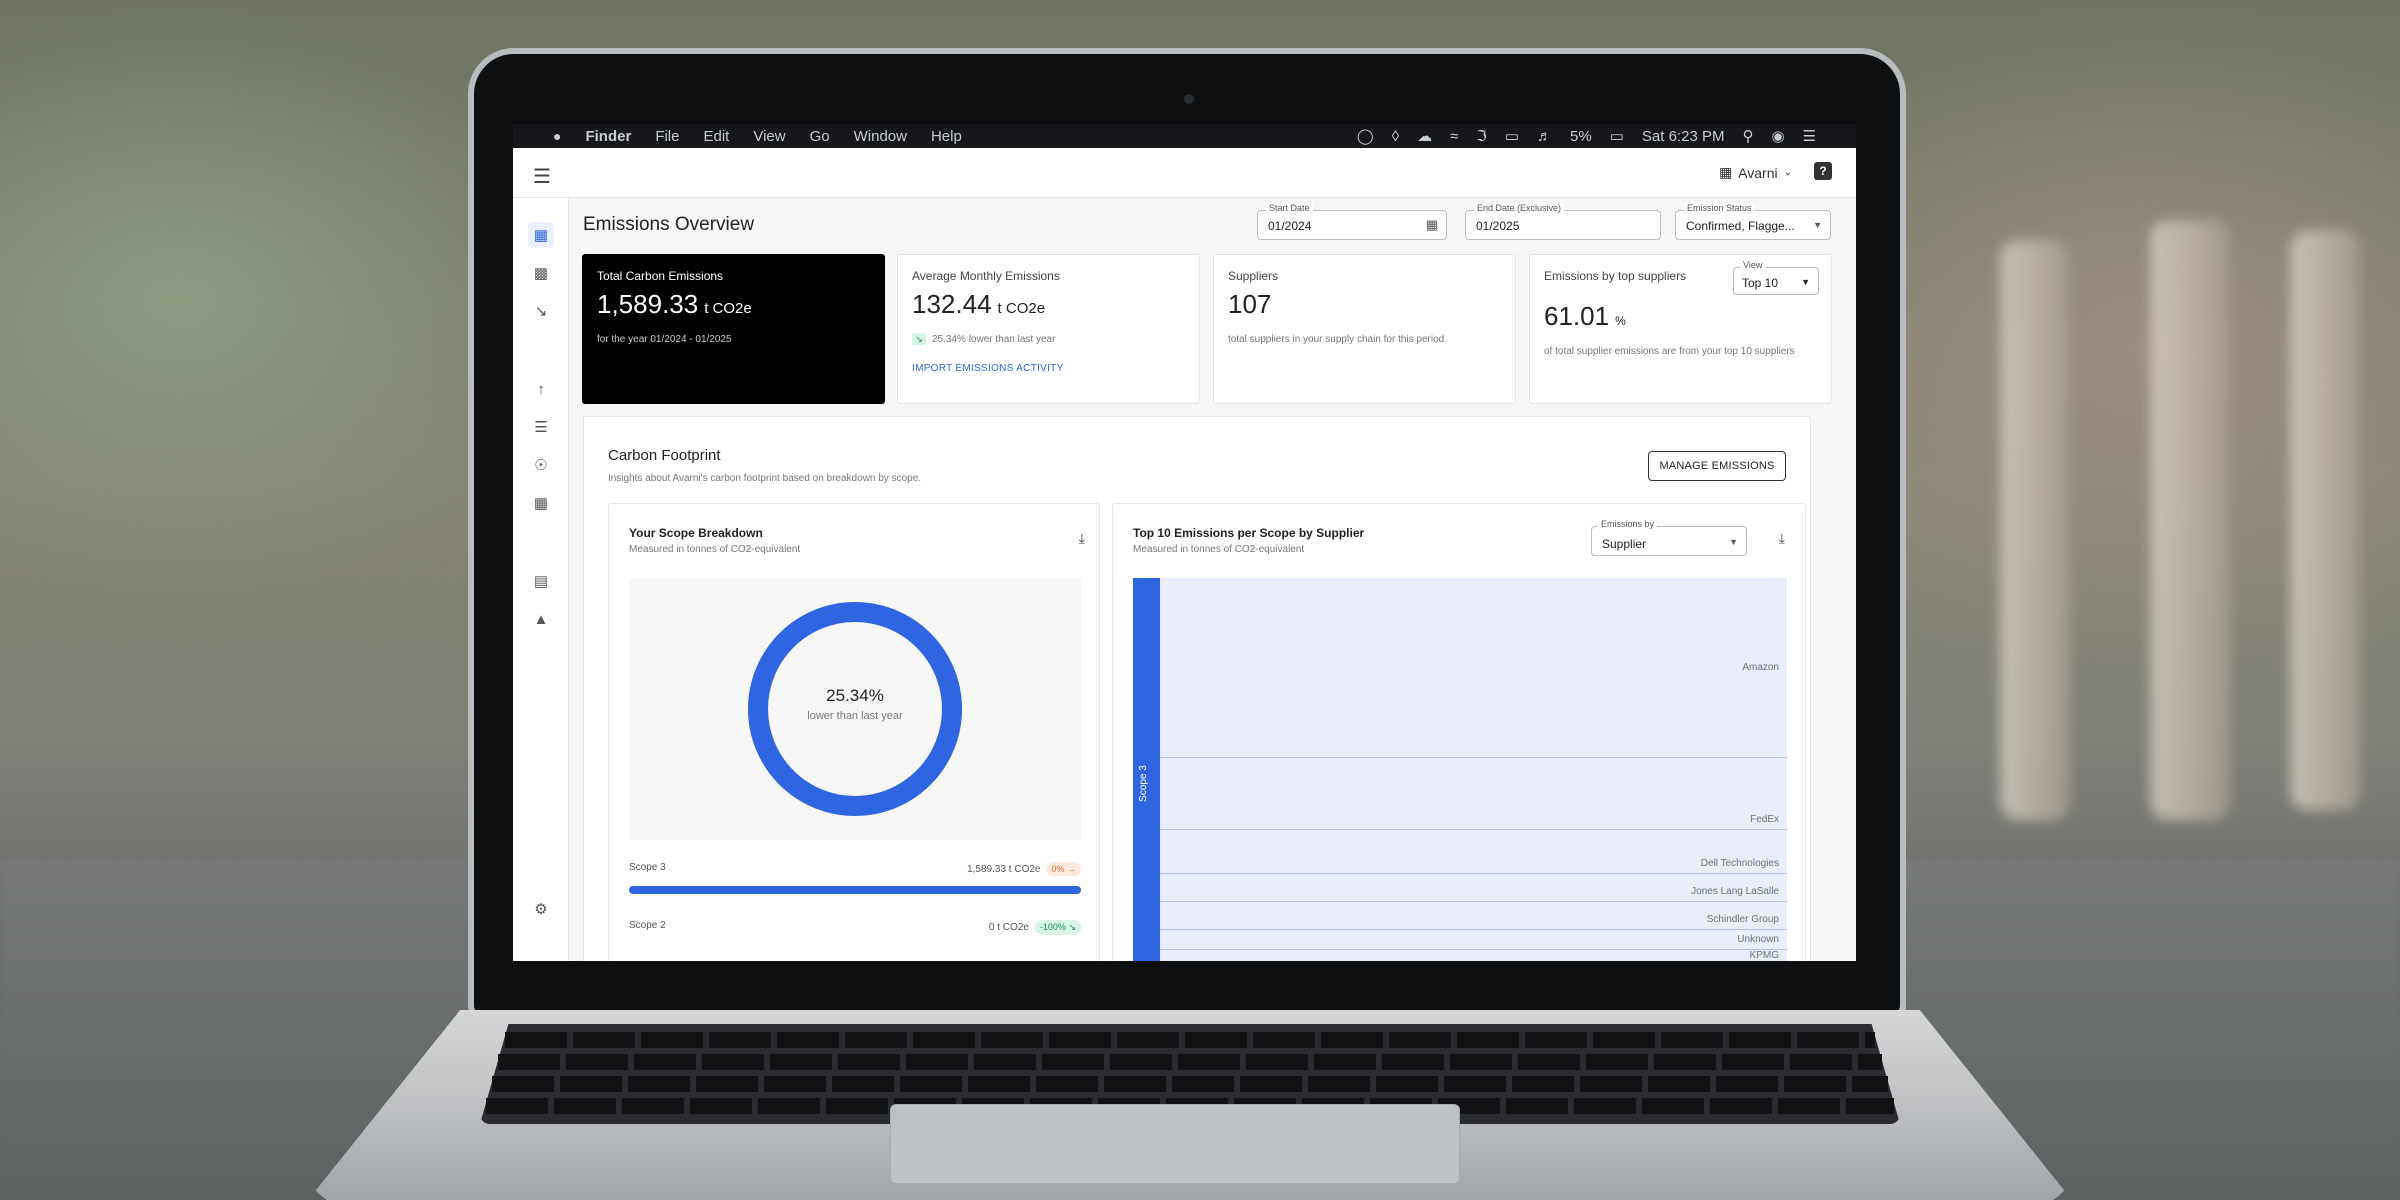 The height and width of the screenshot is (1200, 2400). I want to click on trend-down-icon: ↘, so click(919, 339).